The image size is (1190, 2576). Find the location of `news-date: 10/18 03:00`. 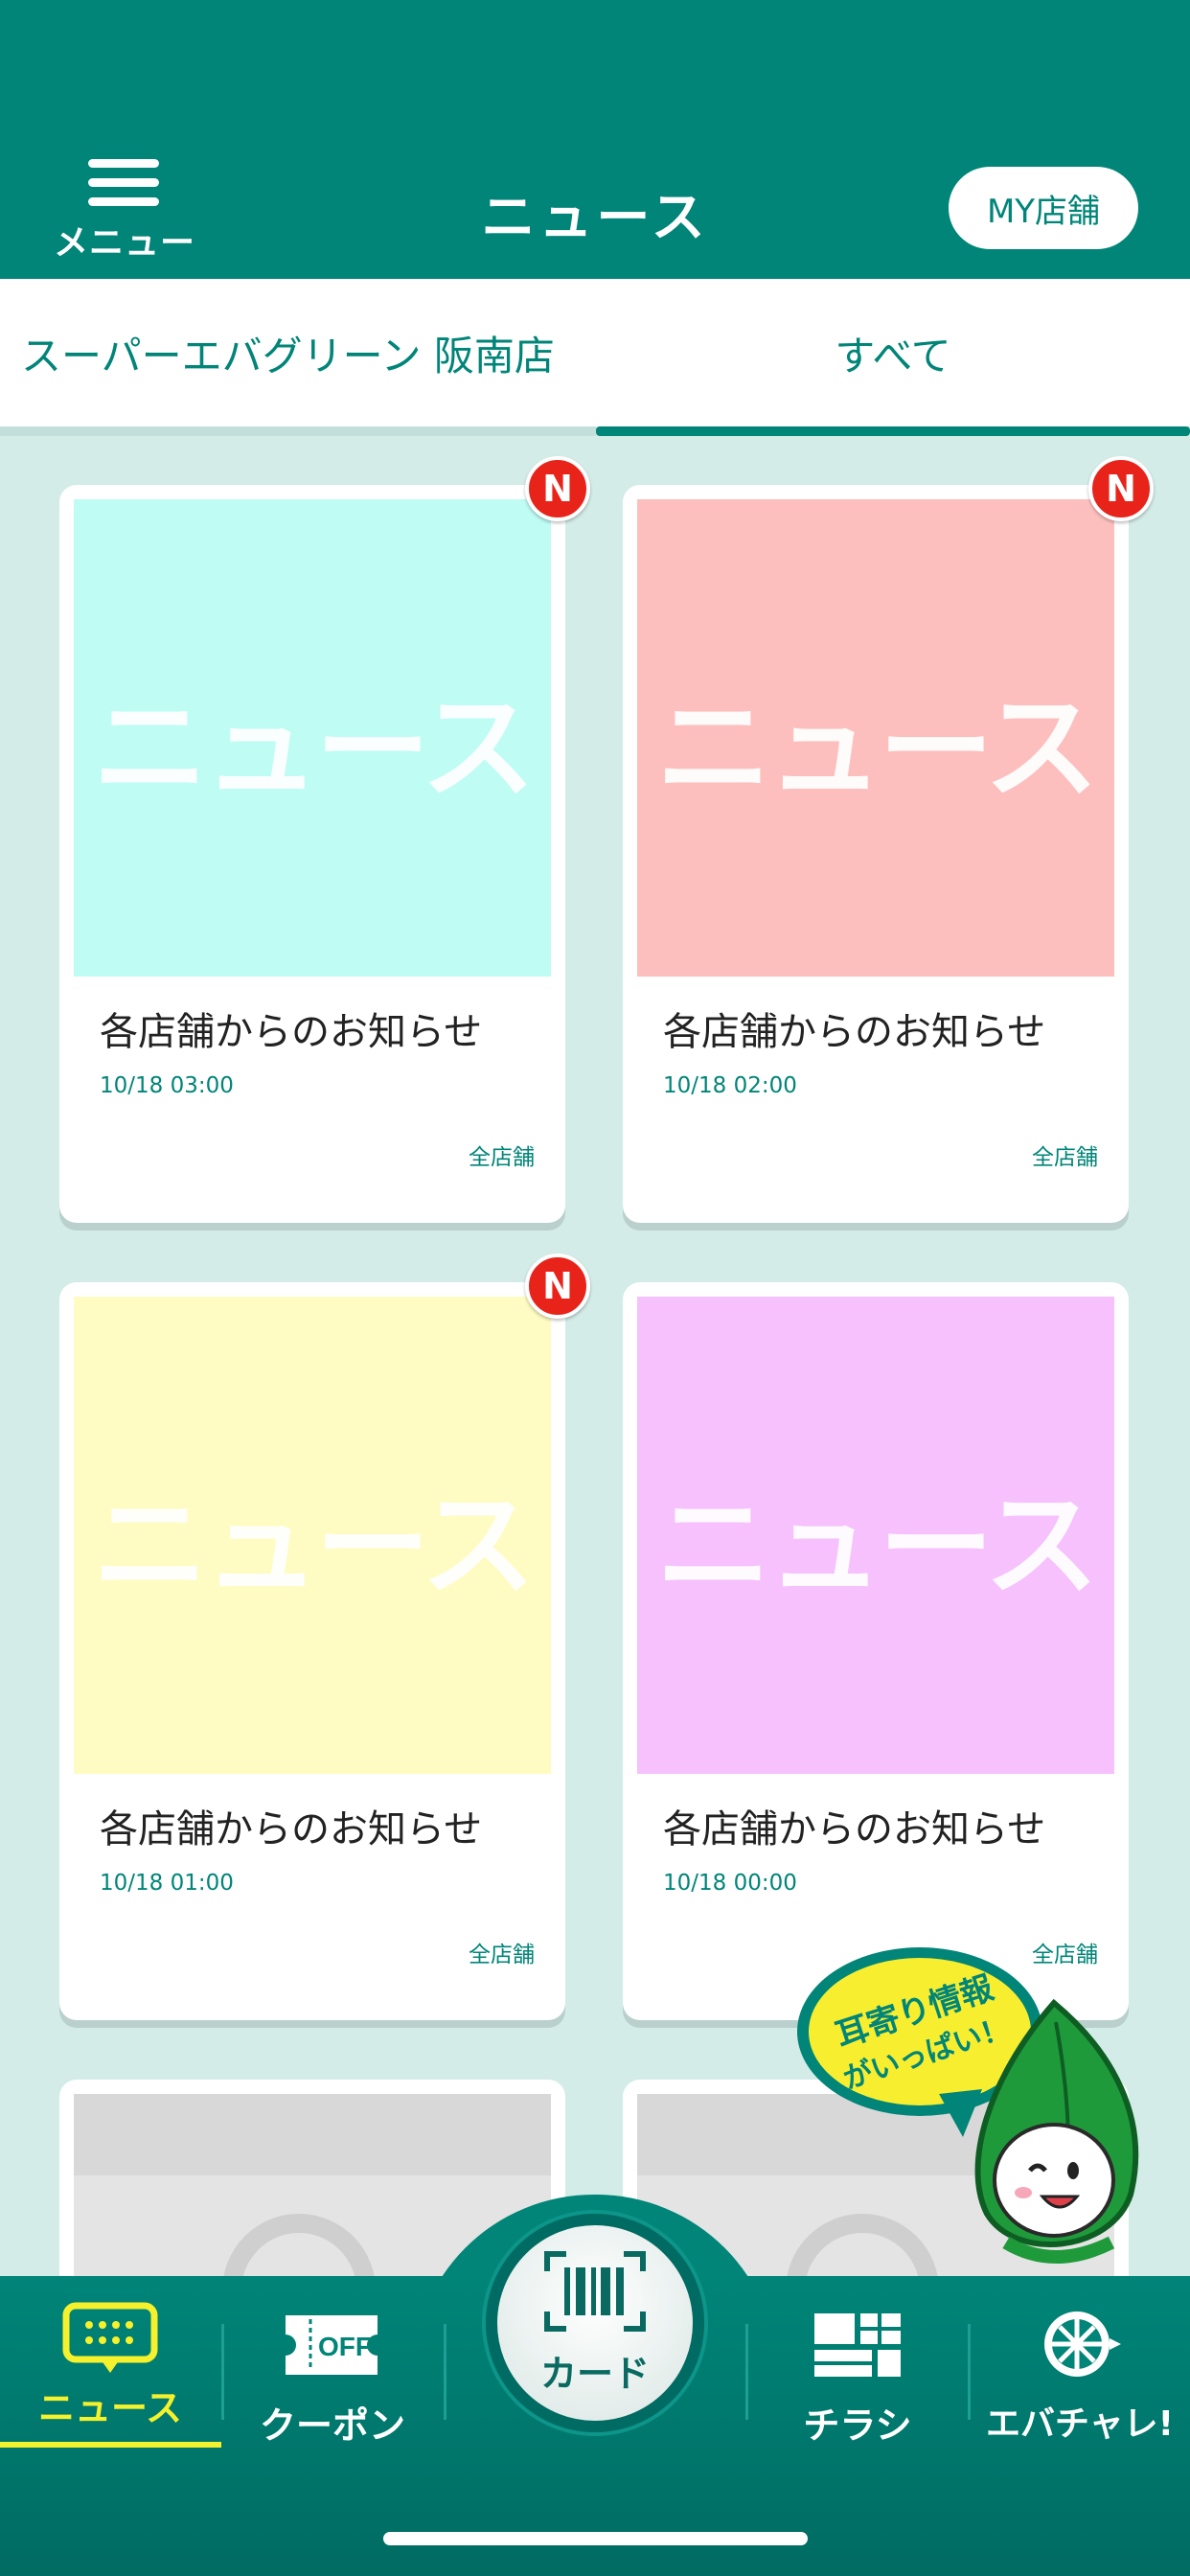

news-date: 10/18 03:00 is located at coordinates (167, 1085).